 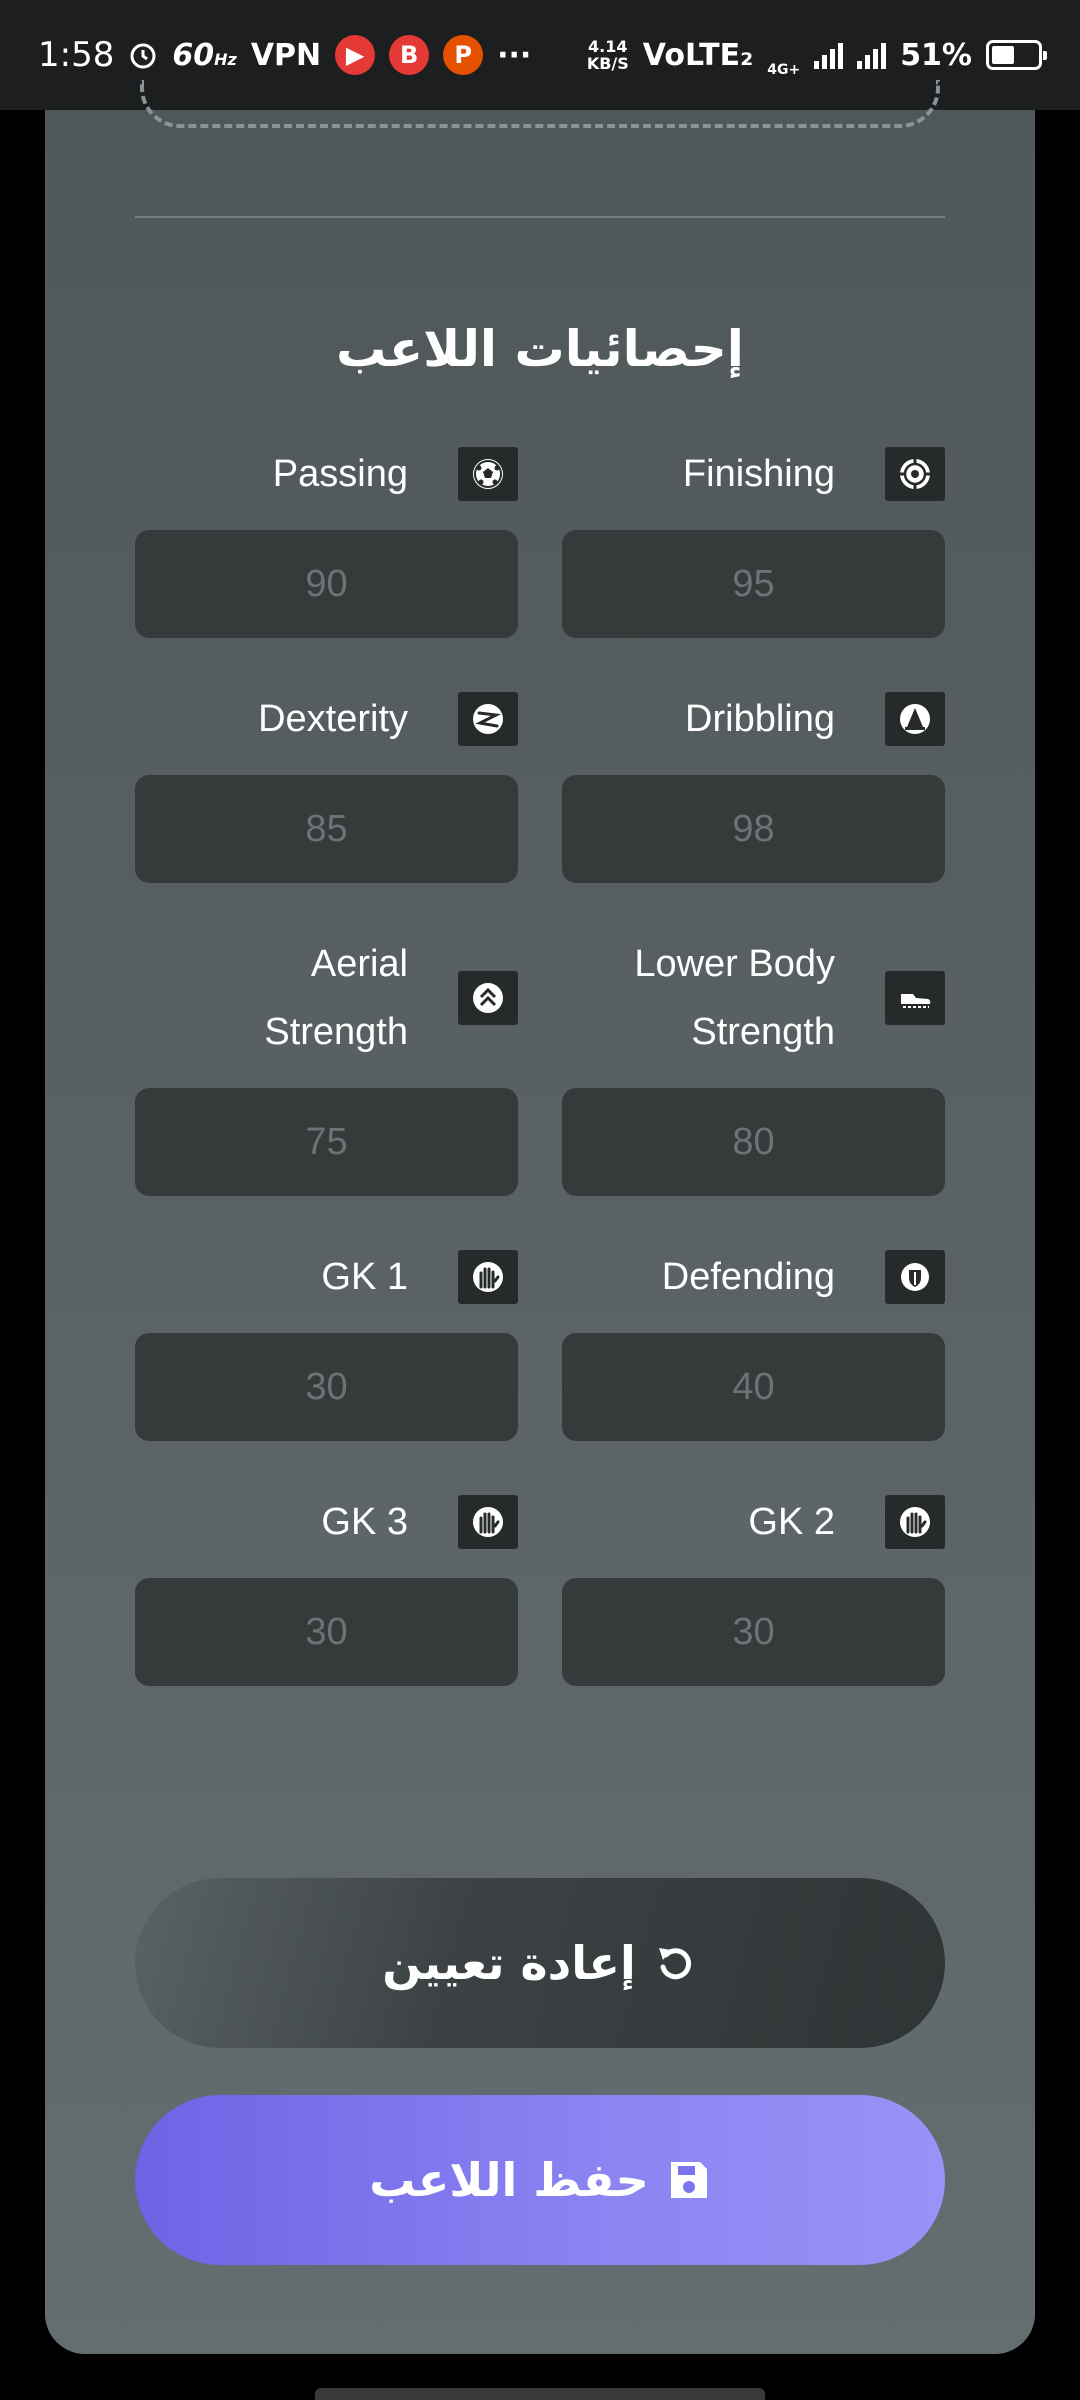 What do you see at coordinates (340, 474) in the screenshot?
I see `stat-label-passing: Passing` at bounding box center [340, 474].